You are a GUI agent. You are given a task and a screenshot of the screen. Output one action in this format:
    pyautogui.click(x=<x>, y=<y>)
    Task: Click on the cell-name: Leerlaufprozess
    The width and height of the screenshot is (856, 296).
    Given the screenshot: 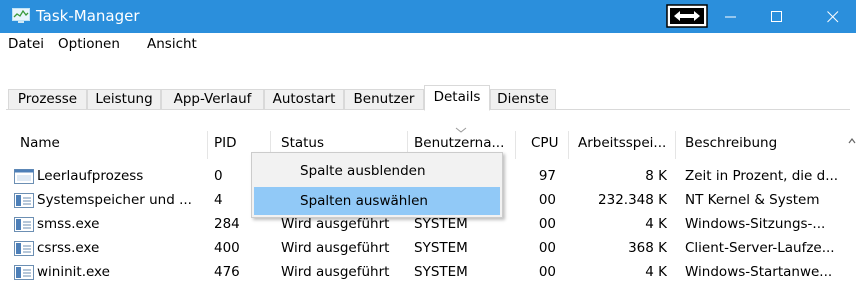 What is the action you would take?
    pyautogui.click(x=90, y=176)
    